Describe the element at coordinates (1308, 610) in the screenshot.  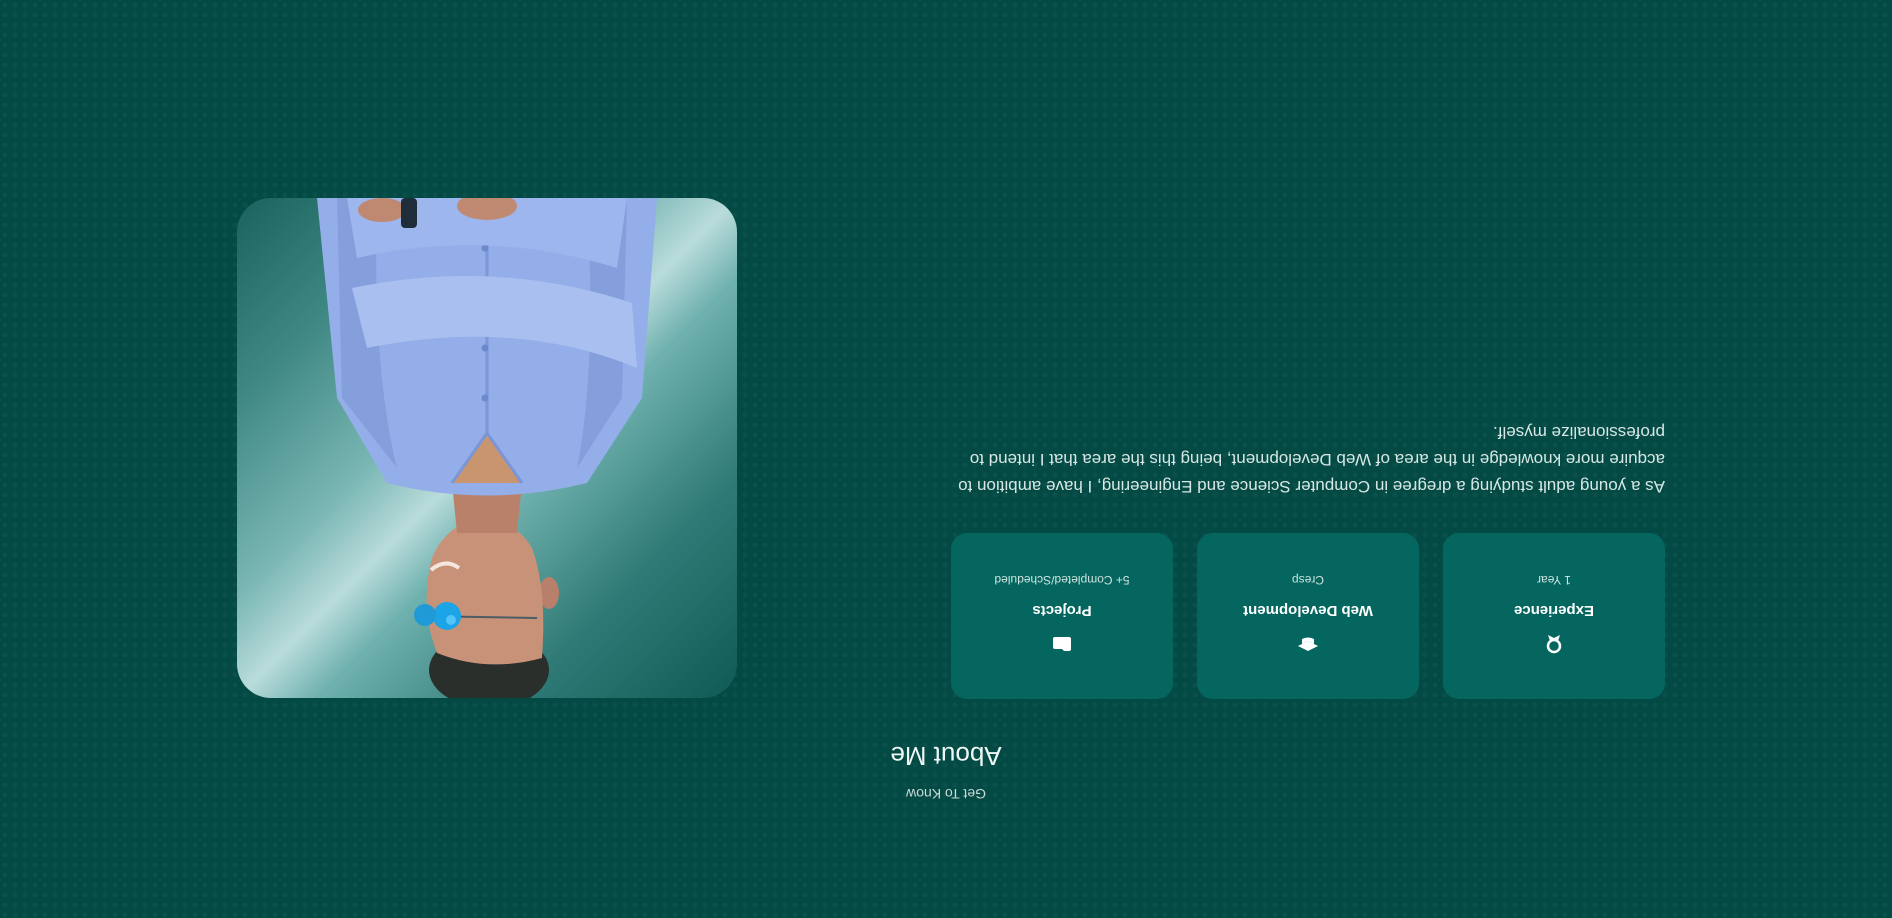
I see `card-title: Web Development` at that location.